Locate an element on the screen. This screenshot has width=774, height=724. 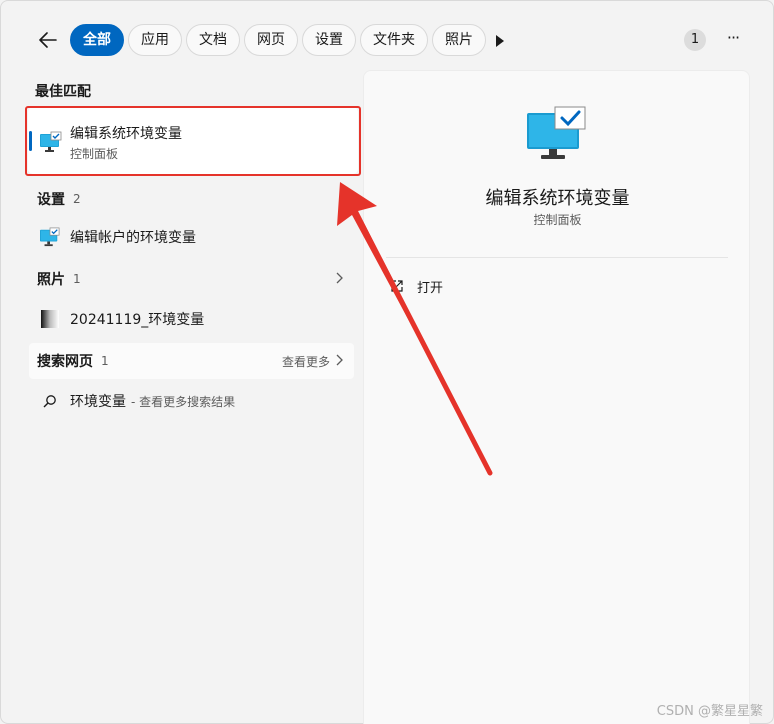
list-item-label: 20241119_环境变量 is located at coordinates (137, 320).